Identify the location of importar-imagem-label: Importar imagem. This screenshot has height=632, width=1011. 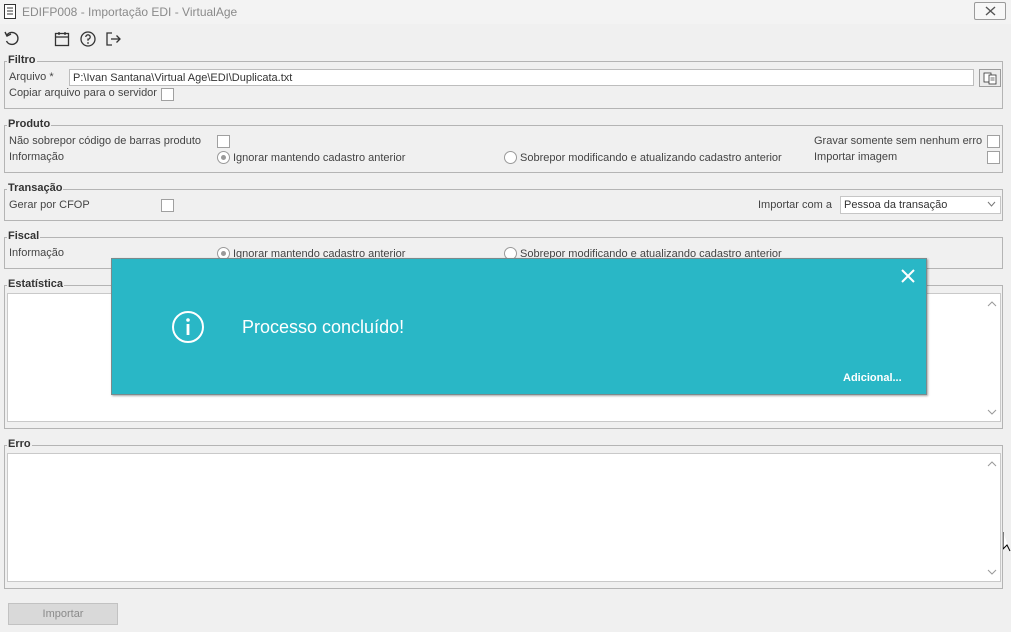
(856, 157).